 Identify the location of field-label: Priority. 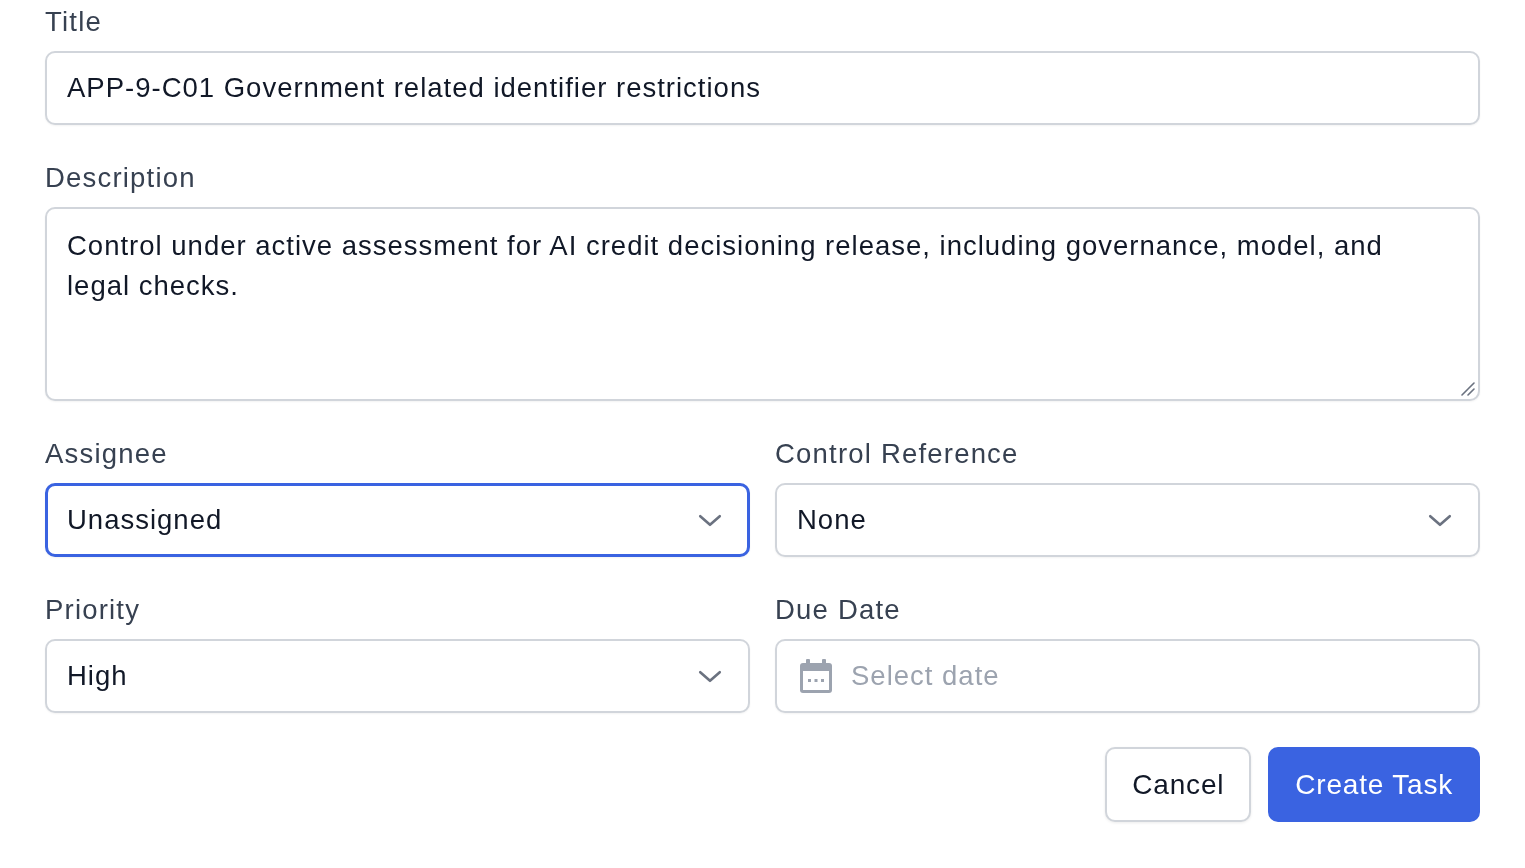
(93, 610).